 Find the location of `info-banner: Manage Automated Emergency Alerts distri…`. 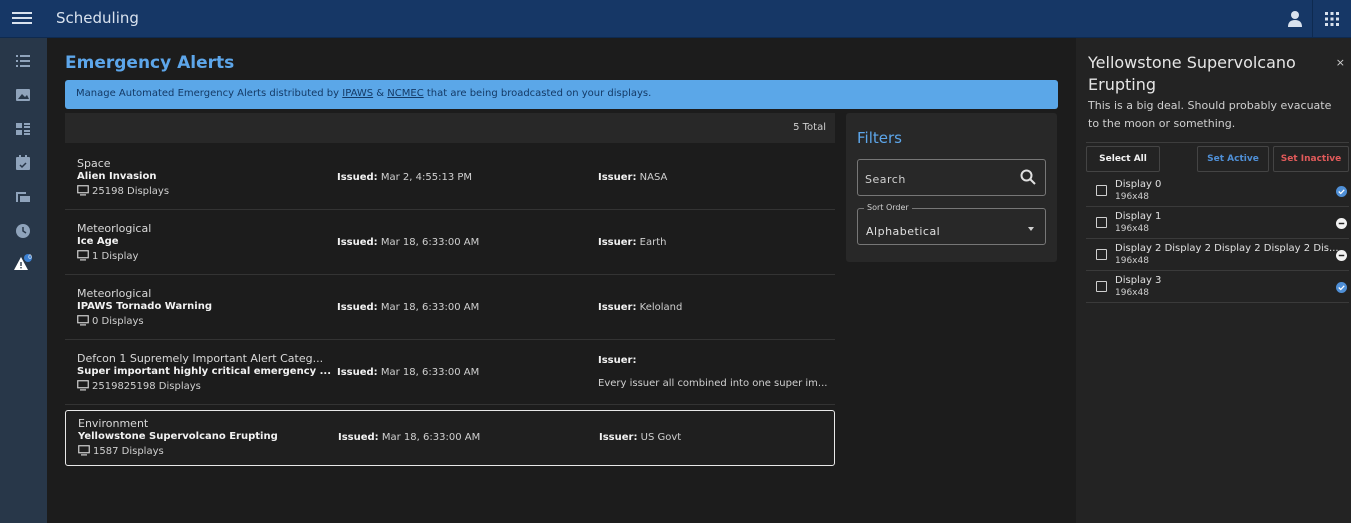

info-banner: Manage Automated Emergency Alerts distri… is located at coordinates (561, 94).